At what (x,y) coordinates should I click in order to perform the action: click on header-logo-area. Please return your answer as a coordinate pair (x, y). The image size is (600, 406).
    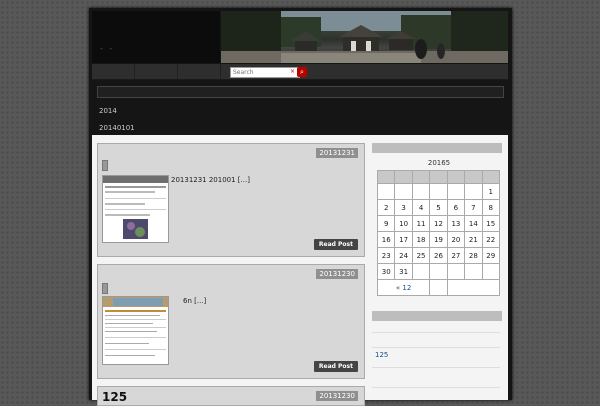
    Looking at the image, I should click on (156, 37).